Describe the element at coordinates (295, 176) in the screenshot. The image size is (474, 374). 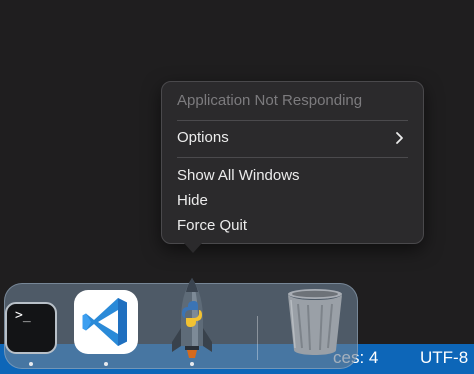
I see `menu-item-show-all-windows: Show All Windows` at that location.